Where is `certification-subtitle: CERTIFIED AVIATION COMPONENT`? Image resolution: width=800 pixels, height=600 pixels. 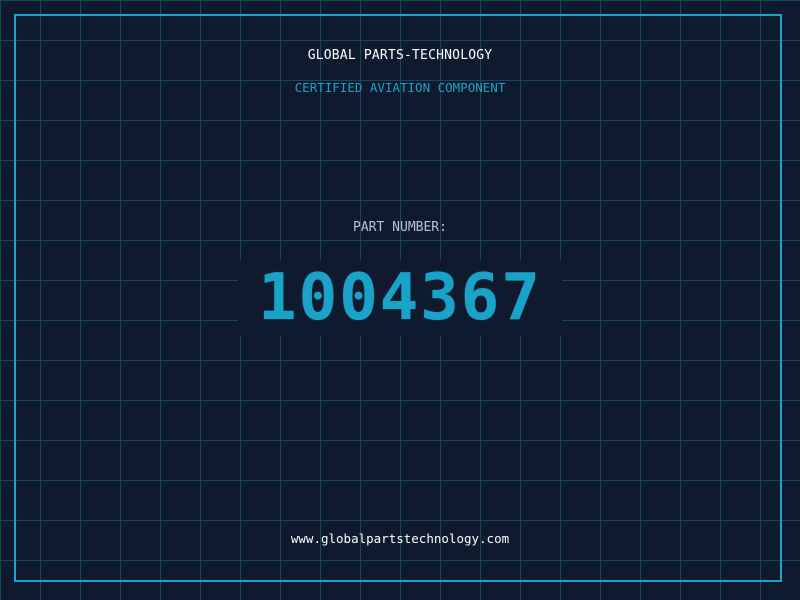 certification-subtitle: CERTIFIED AVIATION COMPONENT is located at coordinates (400, 87).